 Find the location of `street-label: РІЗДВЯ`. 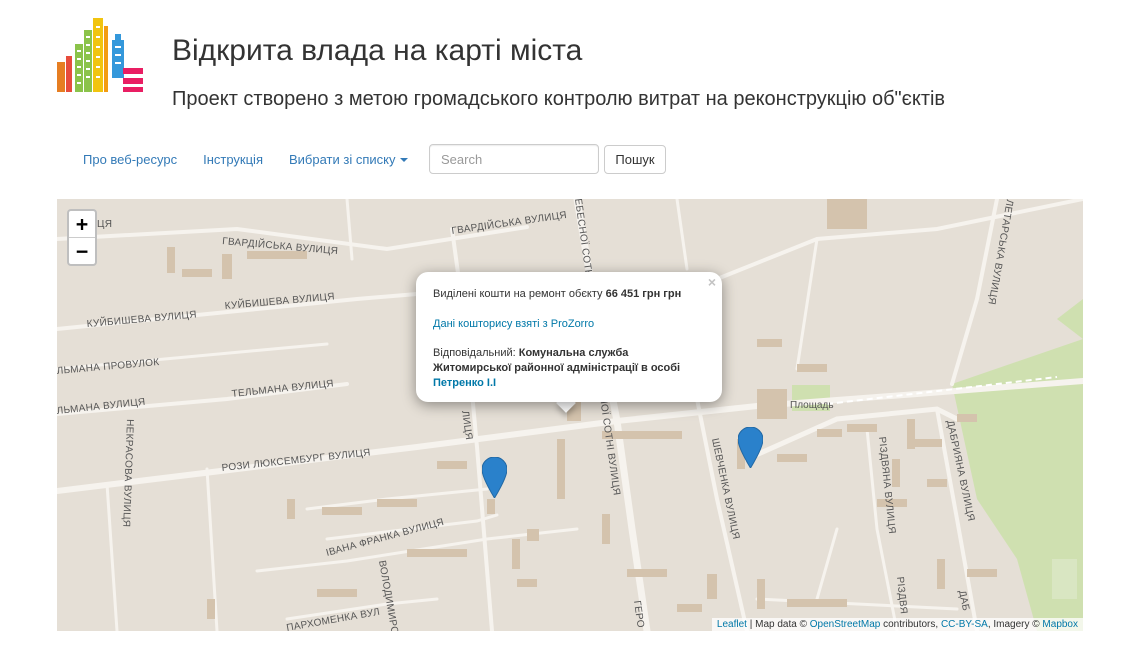

street-label: РІЗДВЯ is located at coordinates (901, 595).